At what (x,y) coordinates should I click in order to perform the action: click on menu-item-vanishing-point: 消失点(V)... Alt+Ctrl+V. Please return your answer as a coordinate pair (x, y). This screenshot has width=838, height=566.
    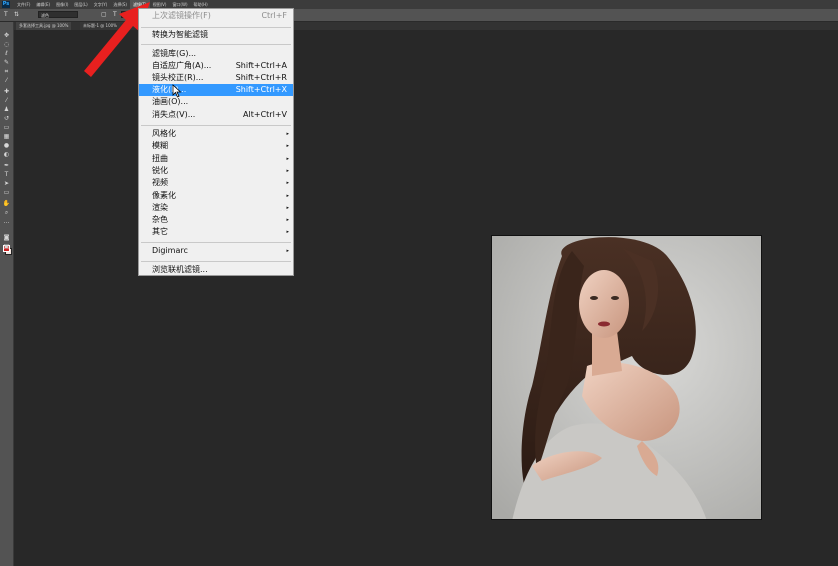
    Looking at the image, I should click on (216, 115).